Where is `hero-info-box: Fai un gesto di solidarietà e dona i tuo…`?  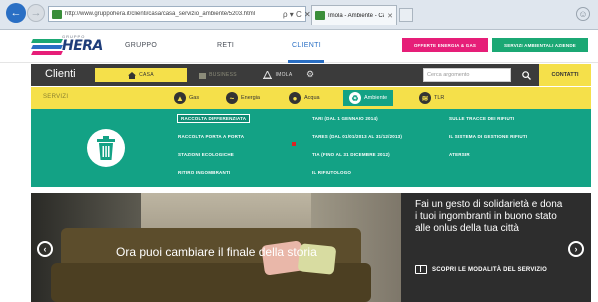 hero-info-box: Fai un gesto di solidarietà e dona i tuo… is located at coordinates (496, 247).